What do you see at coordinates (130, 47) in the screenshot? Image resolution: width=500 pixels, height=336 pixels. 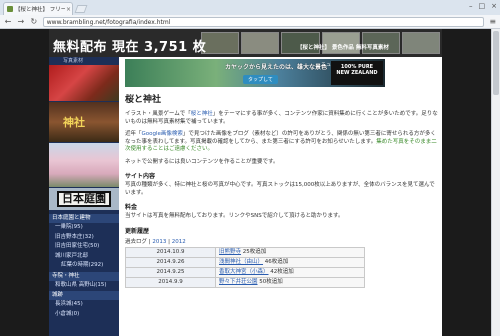 I see `banner-title: 無料配布 現在 3,751 枚` at bounding box center [130, 47].